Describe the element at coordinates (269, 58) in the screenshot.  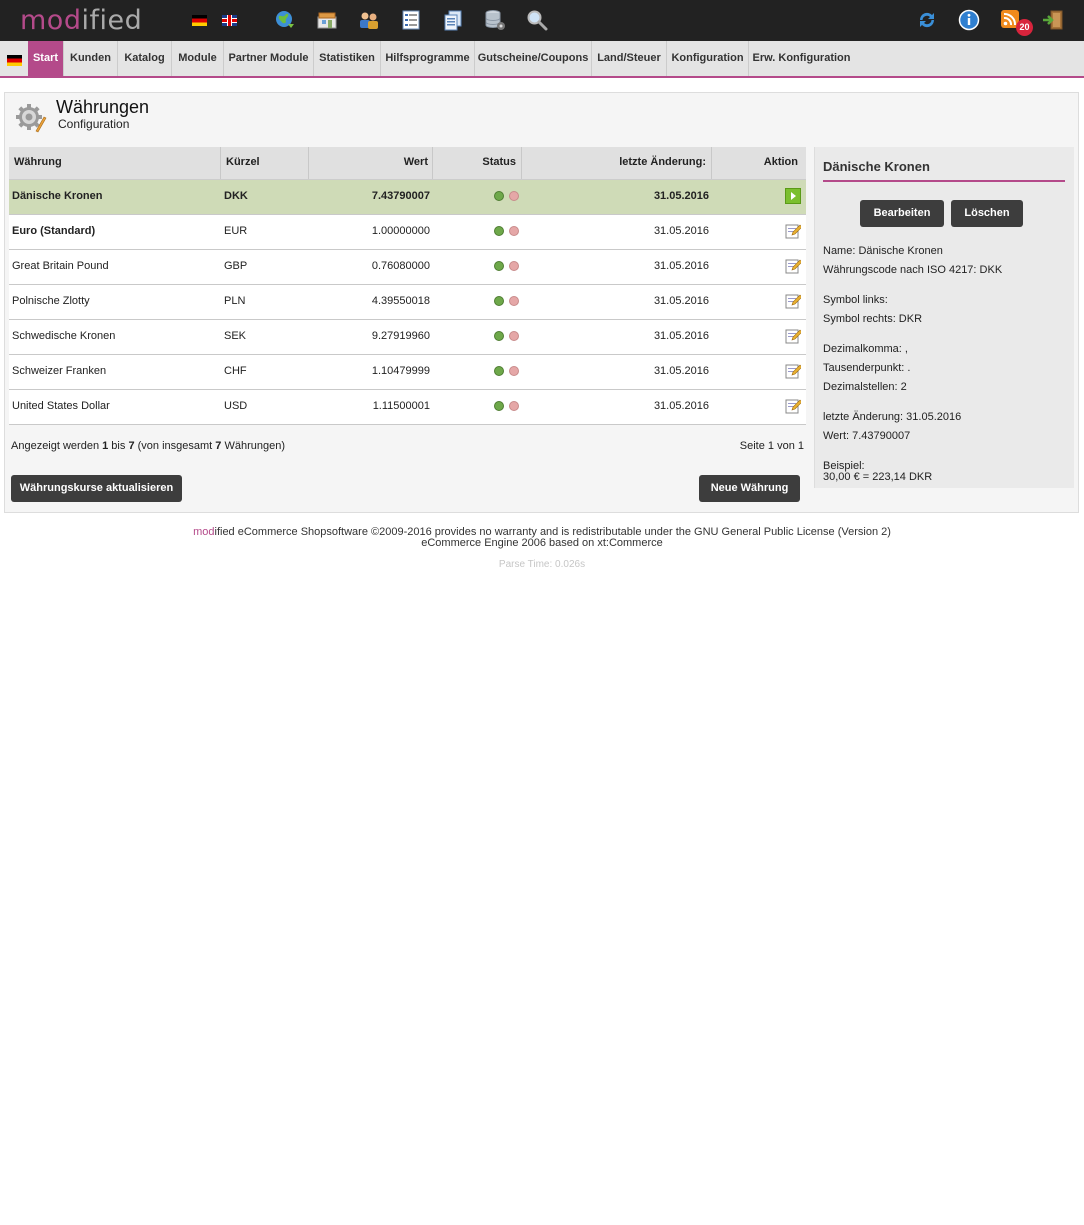
I see `nav-partner-module: Partner Module` at that location.